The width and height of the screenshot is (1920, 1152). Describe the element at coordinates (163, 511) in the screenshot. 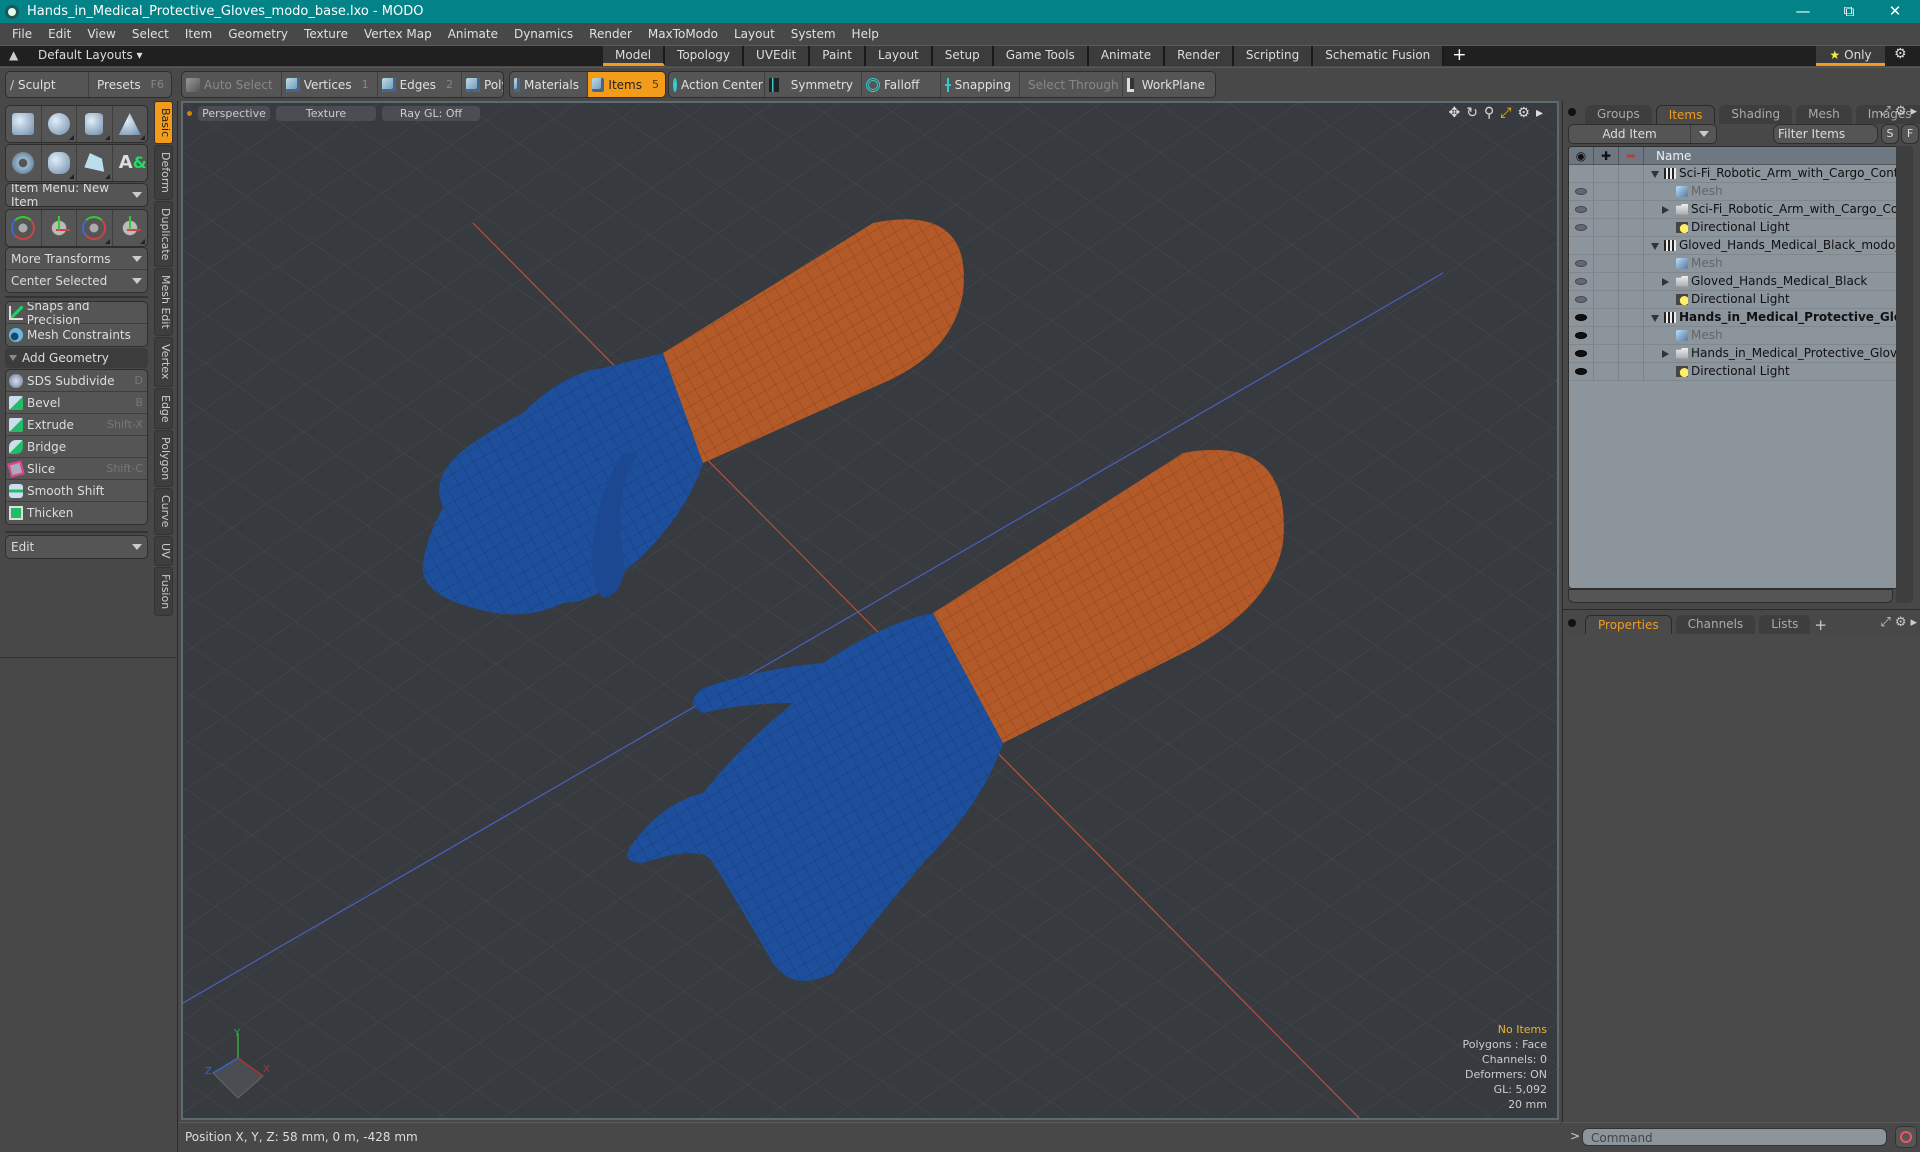

I see `vtab-curve: Curve` at that location.